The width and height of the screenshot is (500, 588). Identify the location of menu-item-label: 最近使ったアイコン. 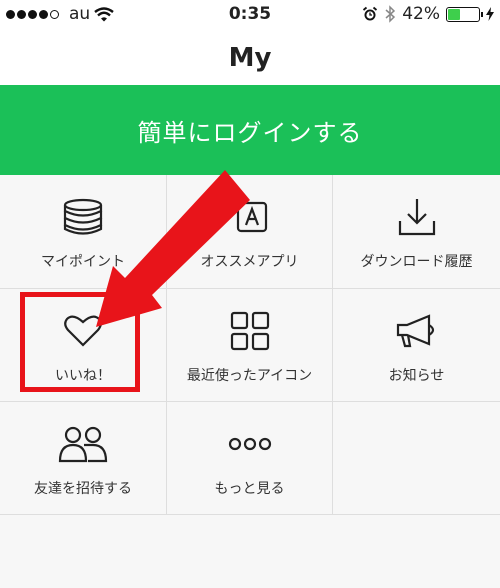
(249, 376).